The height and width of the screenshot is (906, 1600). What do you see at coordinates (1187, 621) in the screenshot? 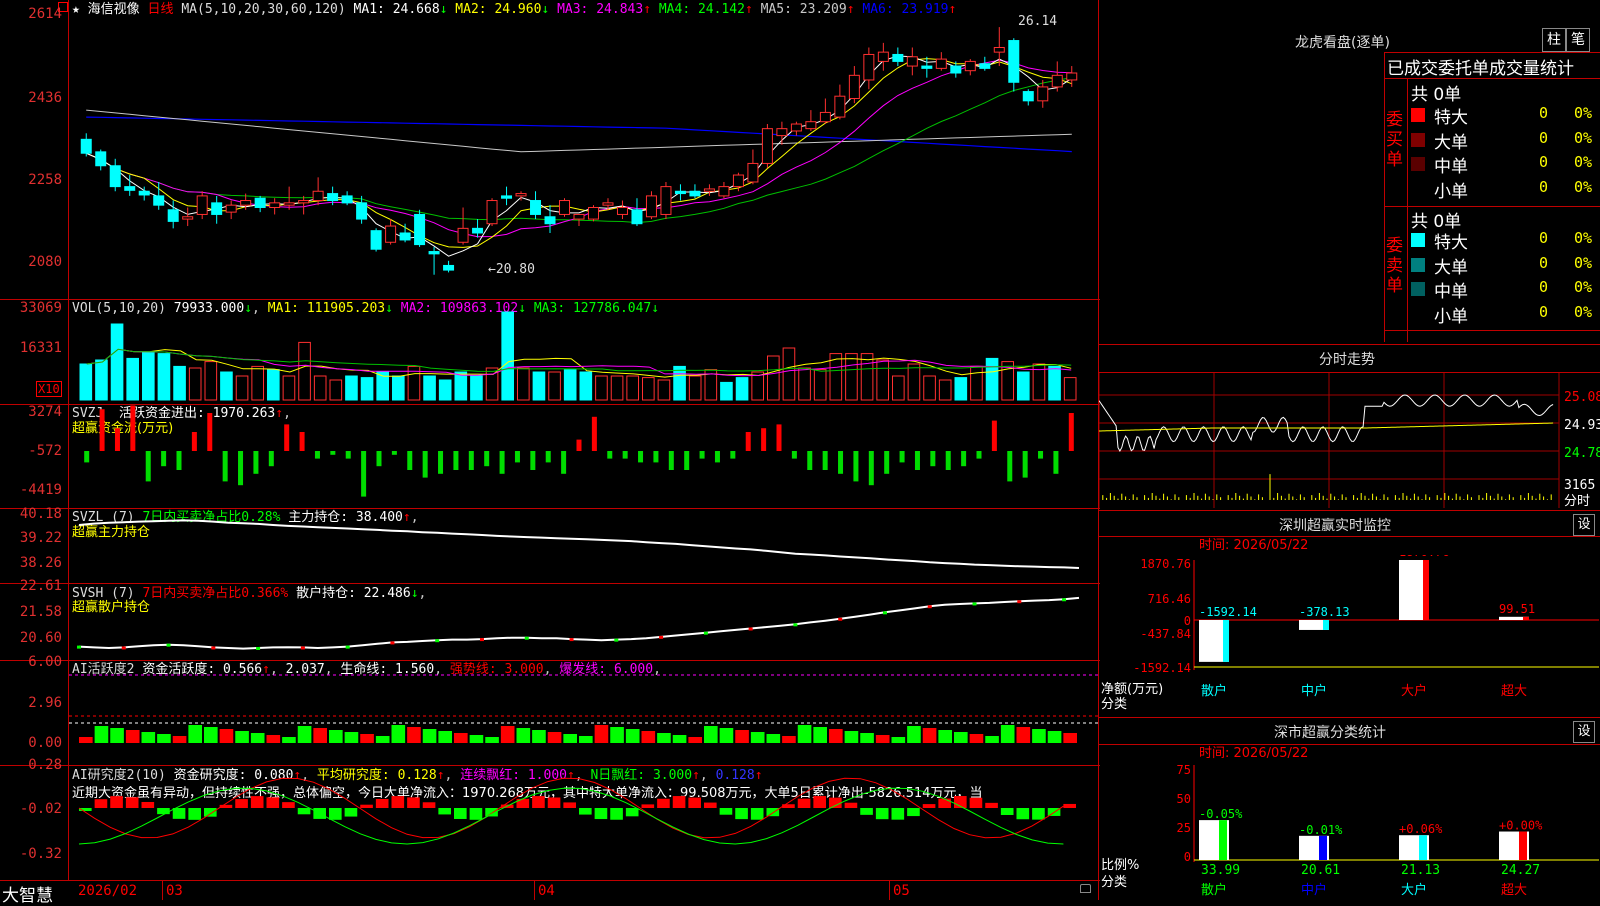
I see `monitor-tick: 0` at bounding box center [1187, 621].